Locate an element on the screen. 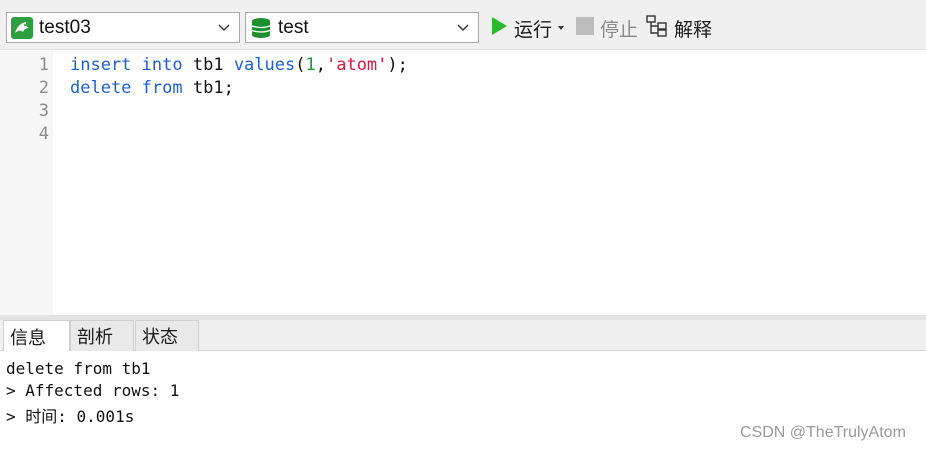 Image resolution: width=926 pixels, height=452 pixels. code-token: 1 is located at coordinates (310, 65).